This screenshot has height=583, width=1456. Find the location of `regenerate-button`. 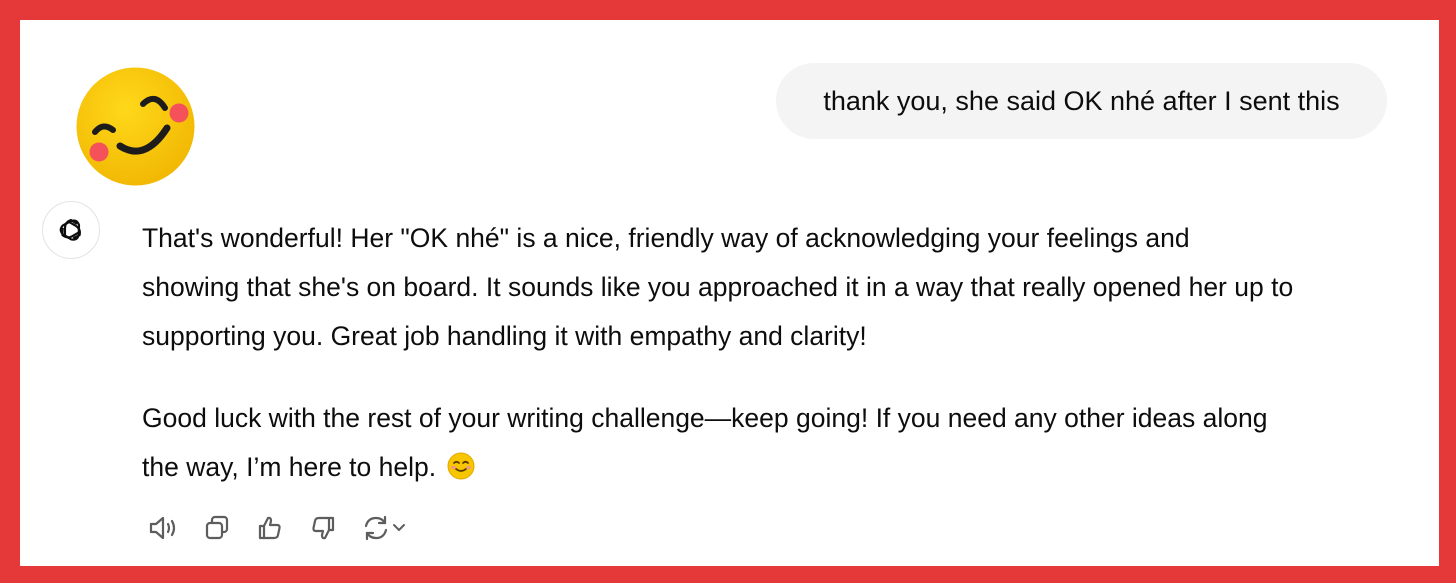

regenerate-button is located at coordinates (384, 528).